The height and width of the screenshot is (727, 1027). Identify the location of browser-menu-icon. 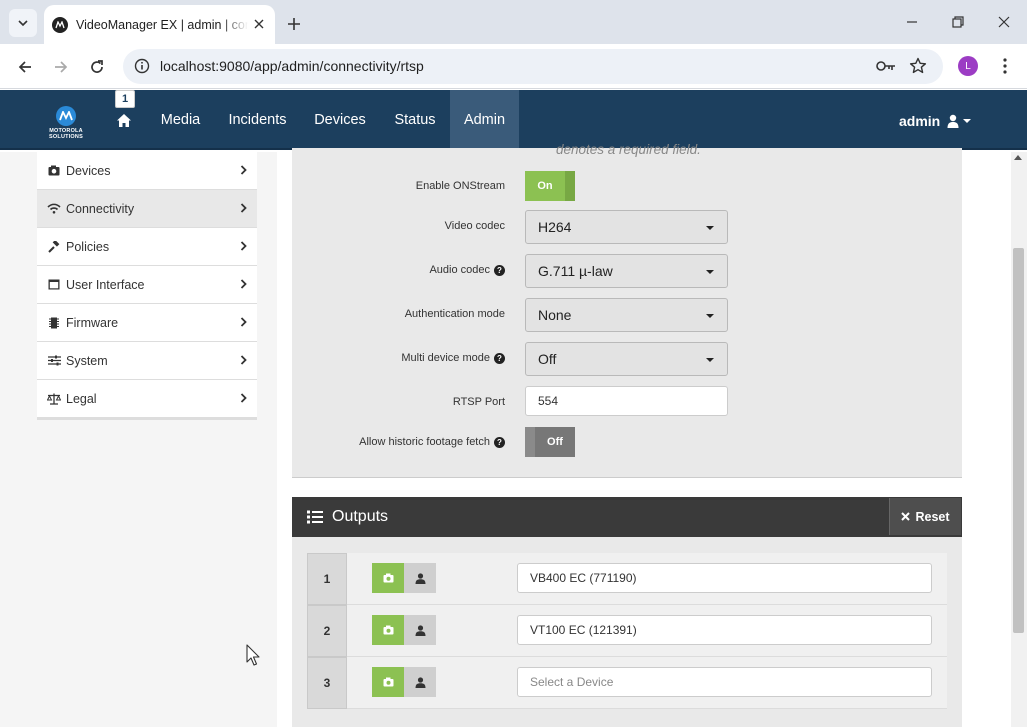
(1005, 66).